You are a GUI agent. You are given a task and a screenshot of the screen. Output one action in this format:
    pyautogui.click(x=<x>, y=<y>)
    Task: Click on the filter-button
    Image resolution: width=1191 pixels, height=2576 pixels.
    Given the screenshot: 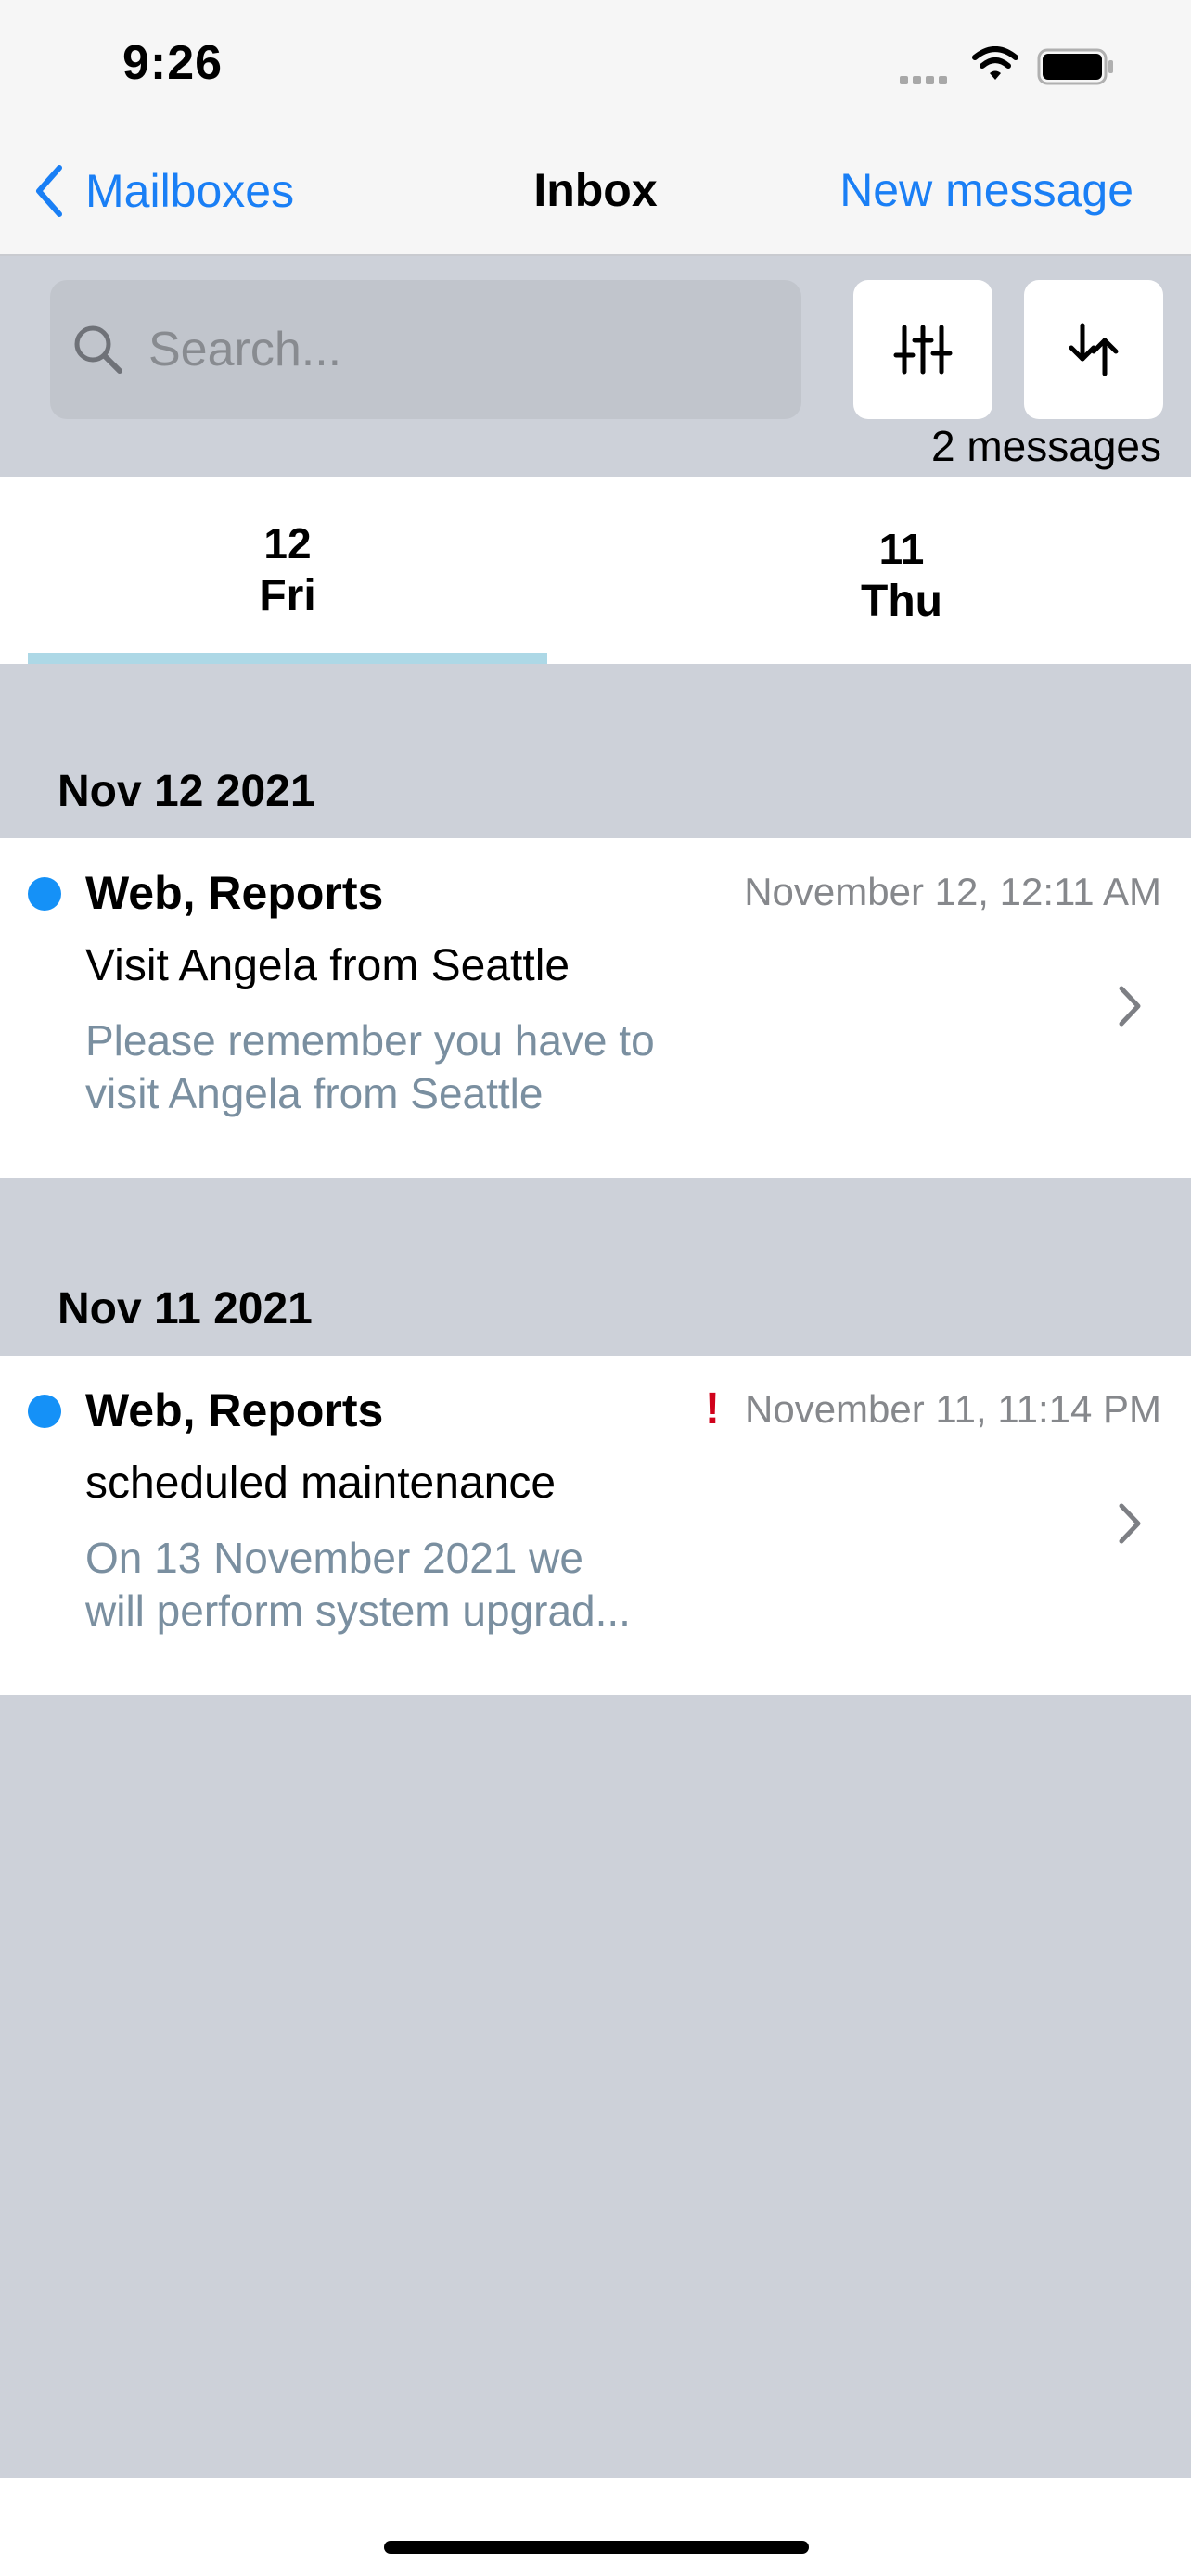 What is the action you would take?
    pyautogui.click(x=922, y=349)
    